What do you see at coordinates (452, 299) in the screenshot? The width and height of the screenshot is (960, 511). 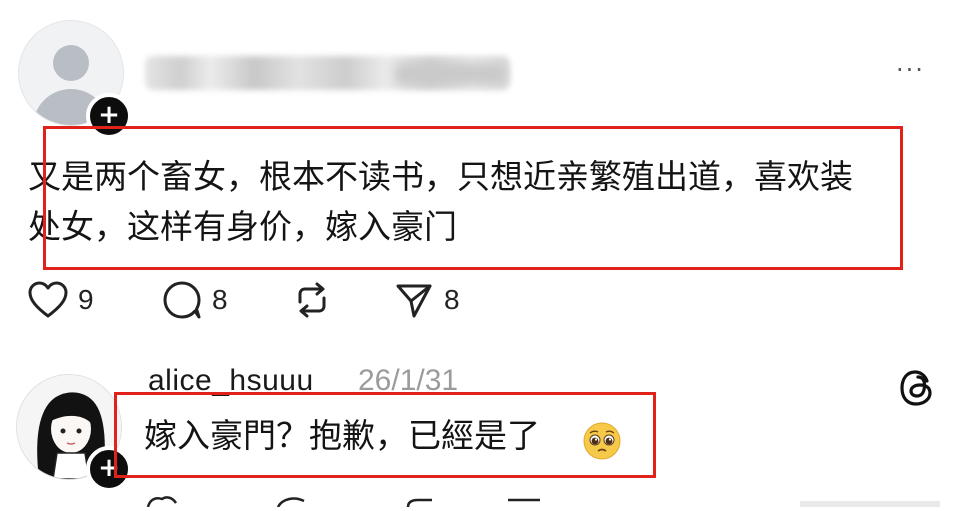 I see `send-count: 8` at bounding box center [452, 299].